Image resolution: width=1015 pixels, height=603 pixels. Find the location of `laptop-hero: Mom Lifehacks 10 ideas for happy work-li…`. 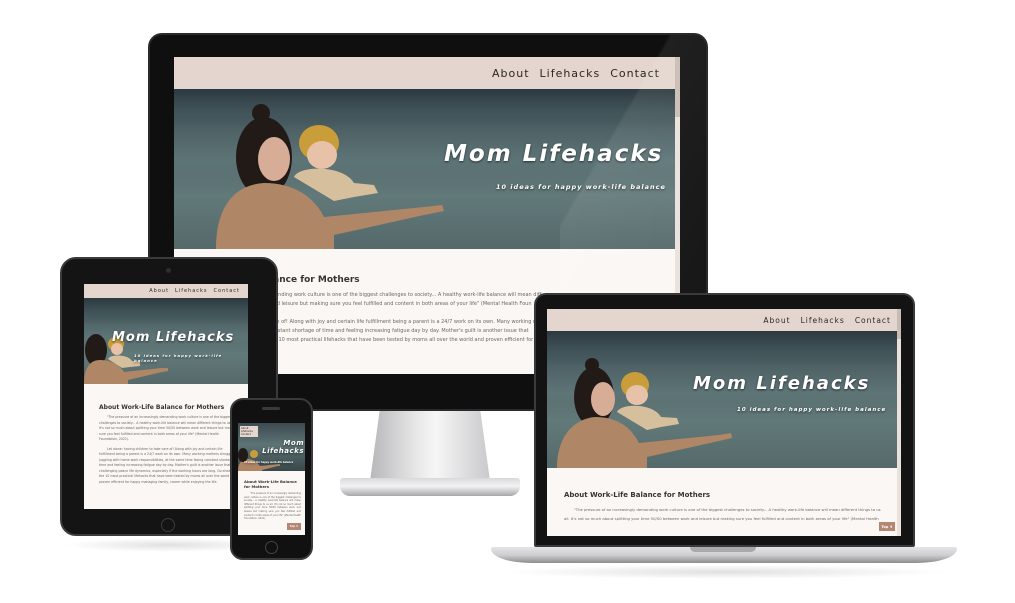

laptop-hero: Mom Lifehacks 10 ideas for happy work-li… is located at coordinates (724, 399).